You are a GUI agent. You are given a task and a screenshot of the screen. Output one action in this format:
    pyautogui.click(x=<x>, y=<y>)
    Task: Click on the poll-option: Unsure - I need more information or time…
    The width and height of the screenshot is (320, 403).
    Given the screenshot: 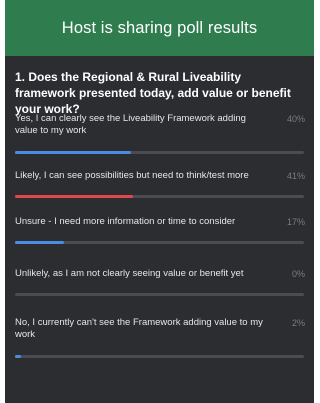 What is the action you would take?
    pyautogui.click(x=159, y=236)
    